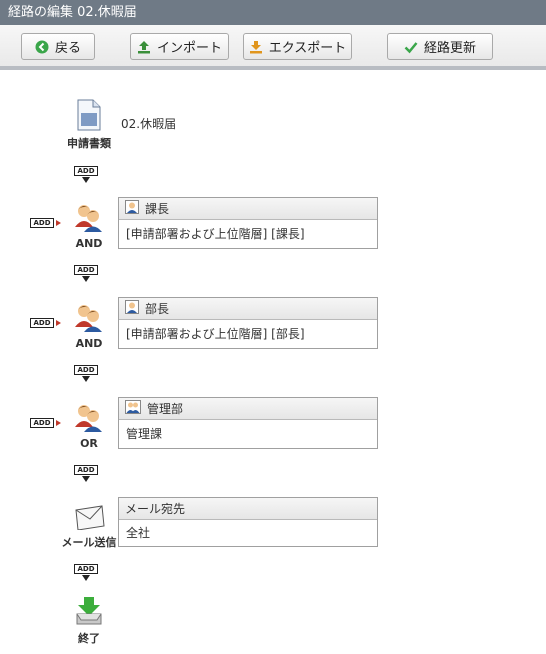 This screenshot has height=654, width=546. Describe the element at coordinates (449, 48) in the screenshot. I see `update-route-button-label: 経路更新` at that location.